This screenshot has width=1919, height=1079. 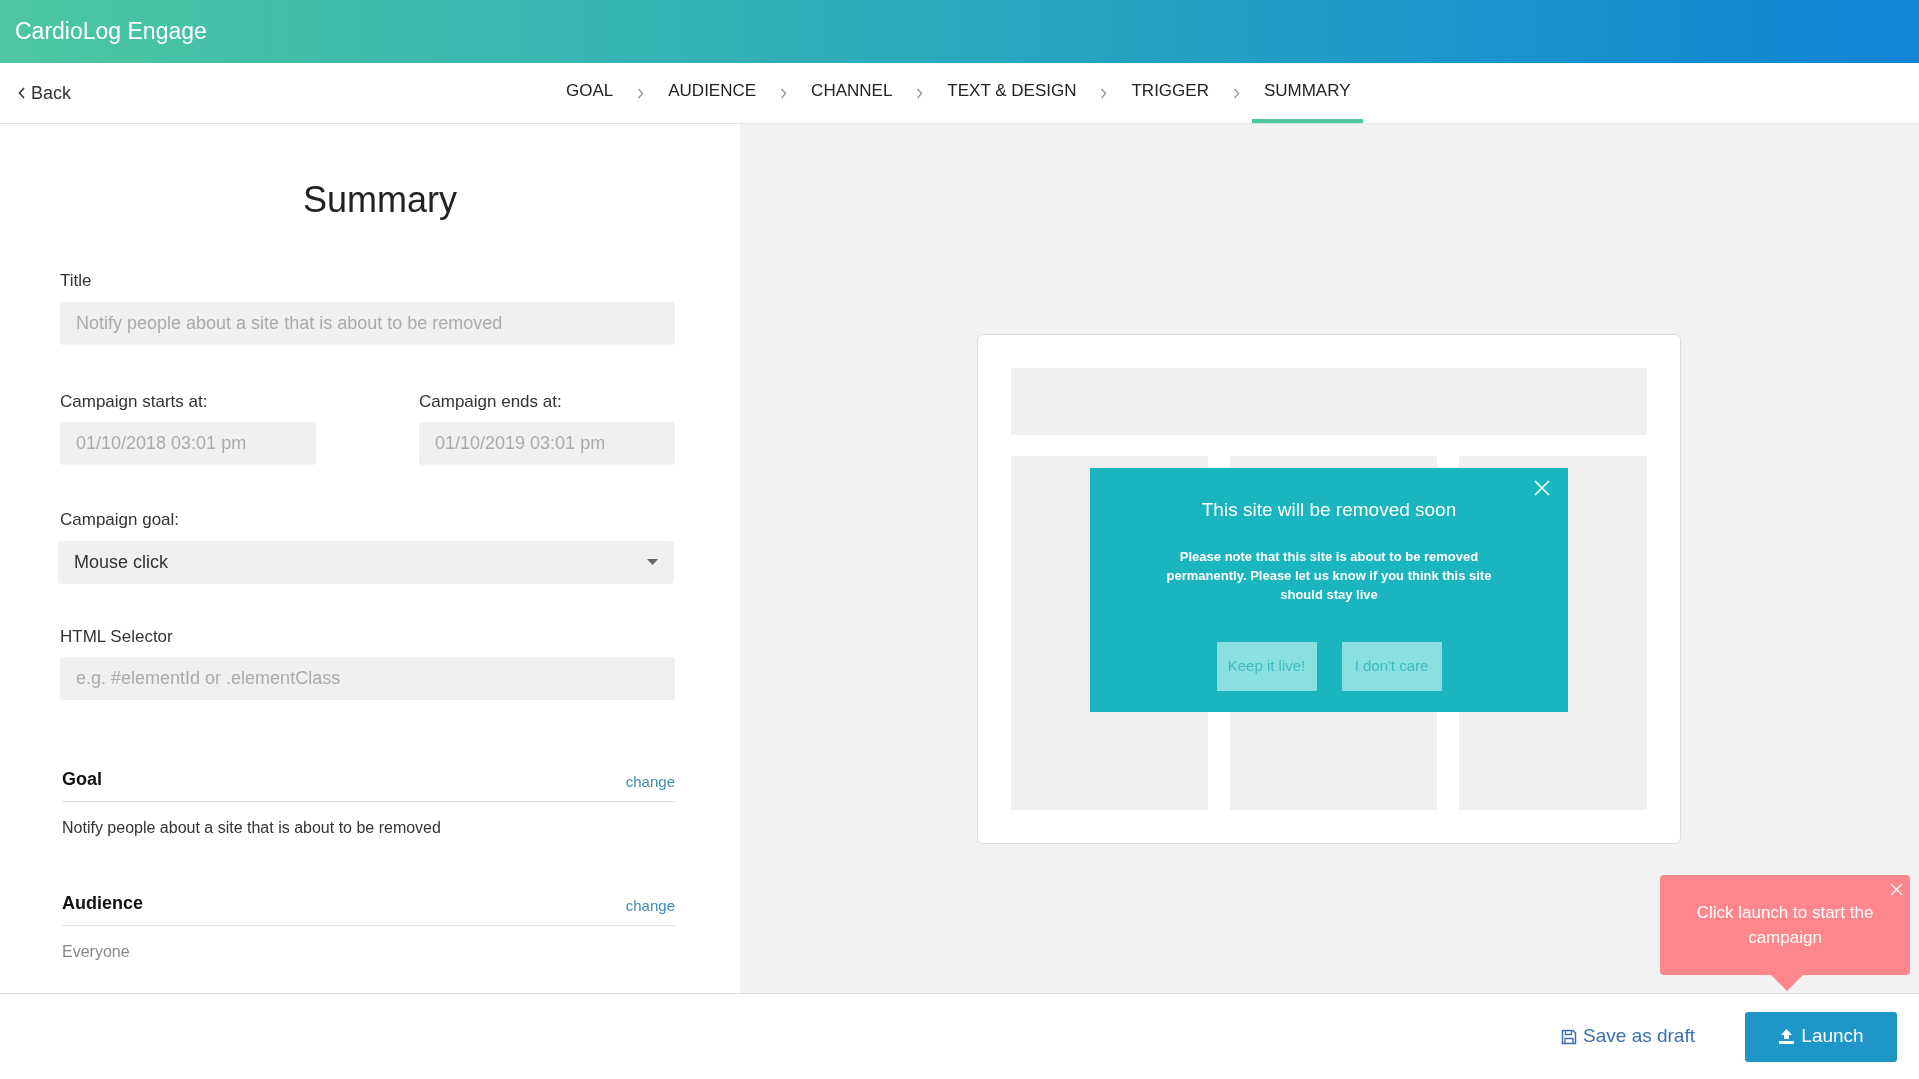 What do you see at coordinates (1012, 93) in the screenshot?
I see `step-tab: TEXT & DESIGN` at bounding box center [1012, 93].